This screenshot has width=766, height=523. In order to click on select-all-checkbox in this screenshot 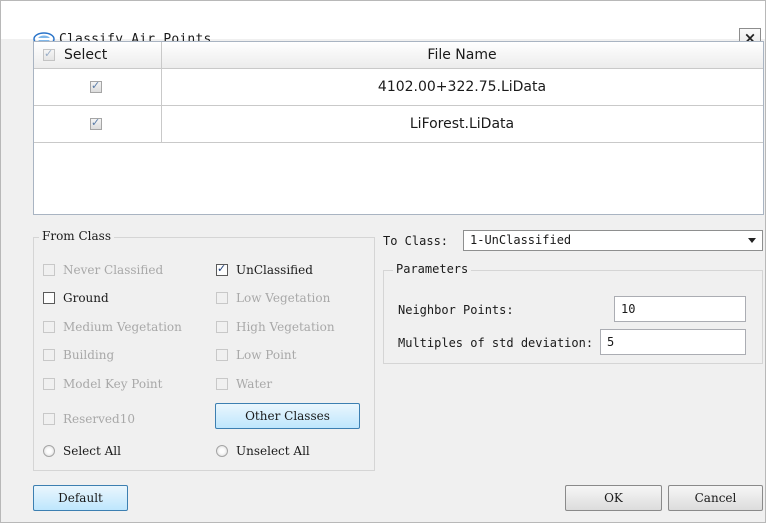, I will do `click(49, 54)`.